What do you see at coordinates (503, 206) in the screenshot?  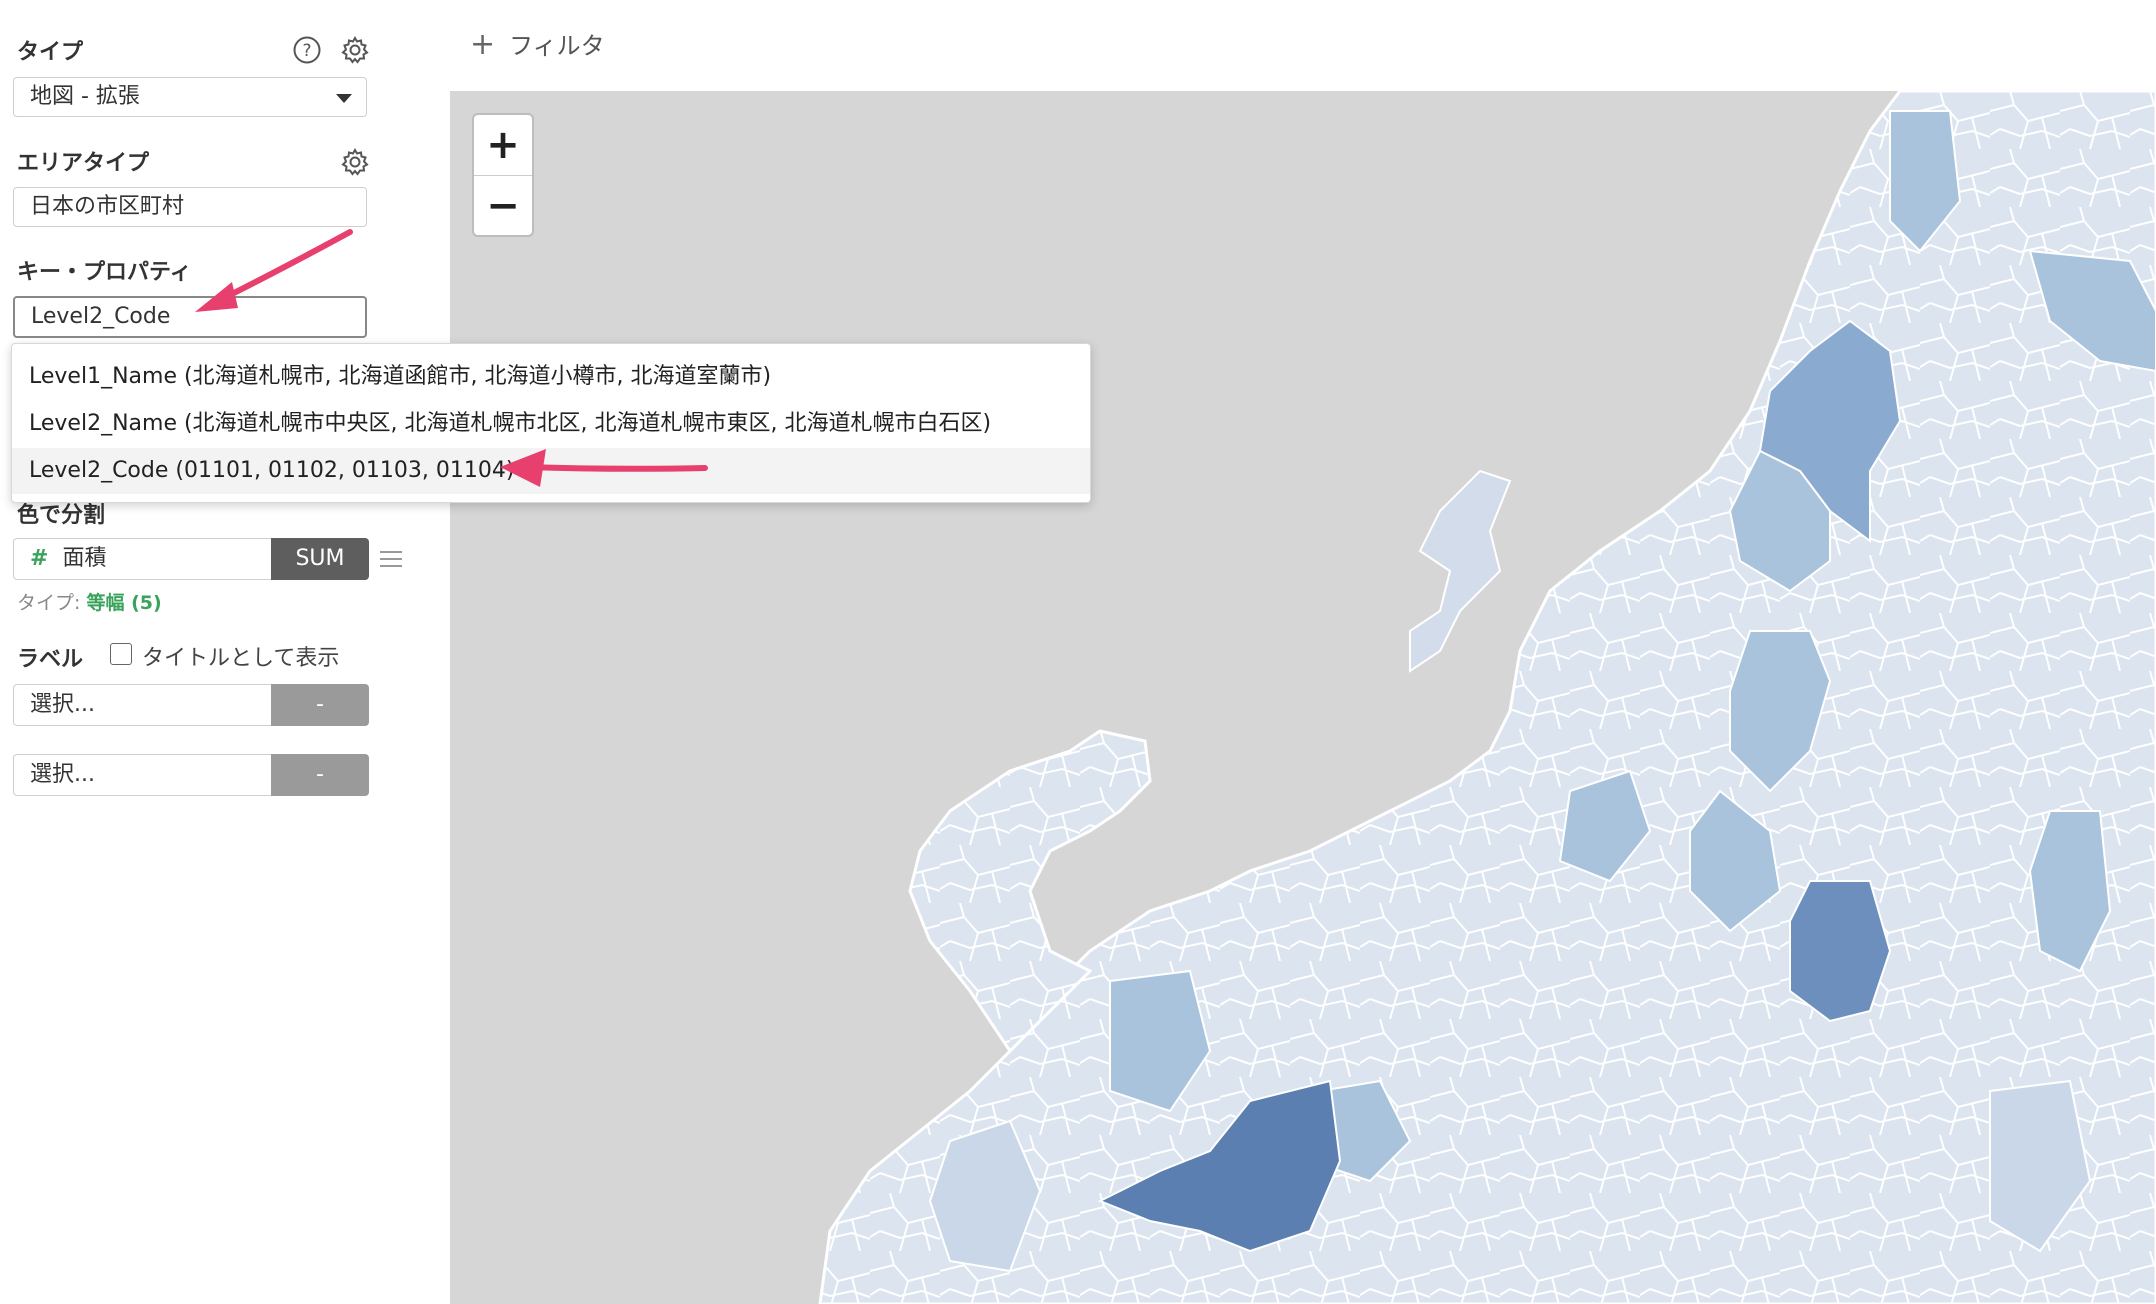 I see `zoom-out-button: −` at bounding box center [503, 206].